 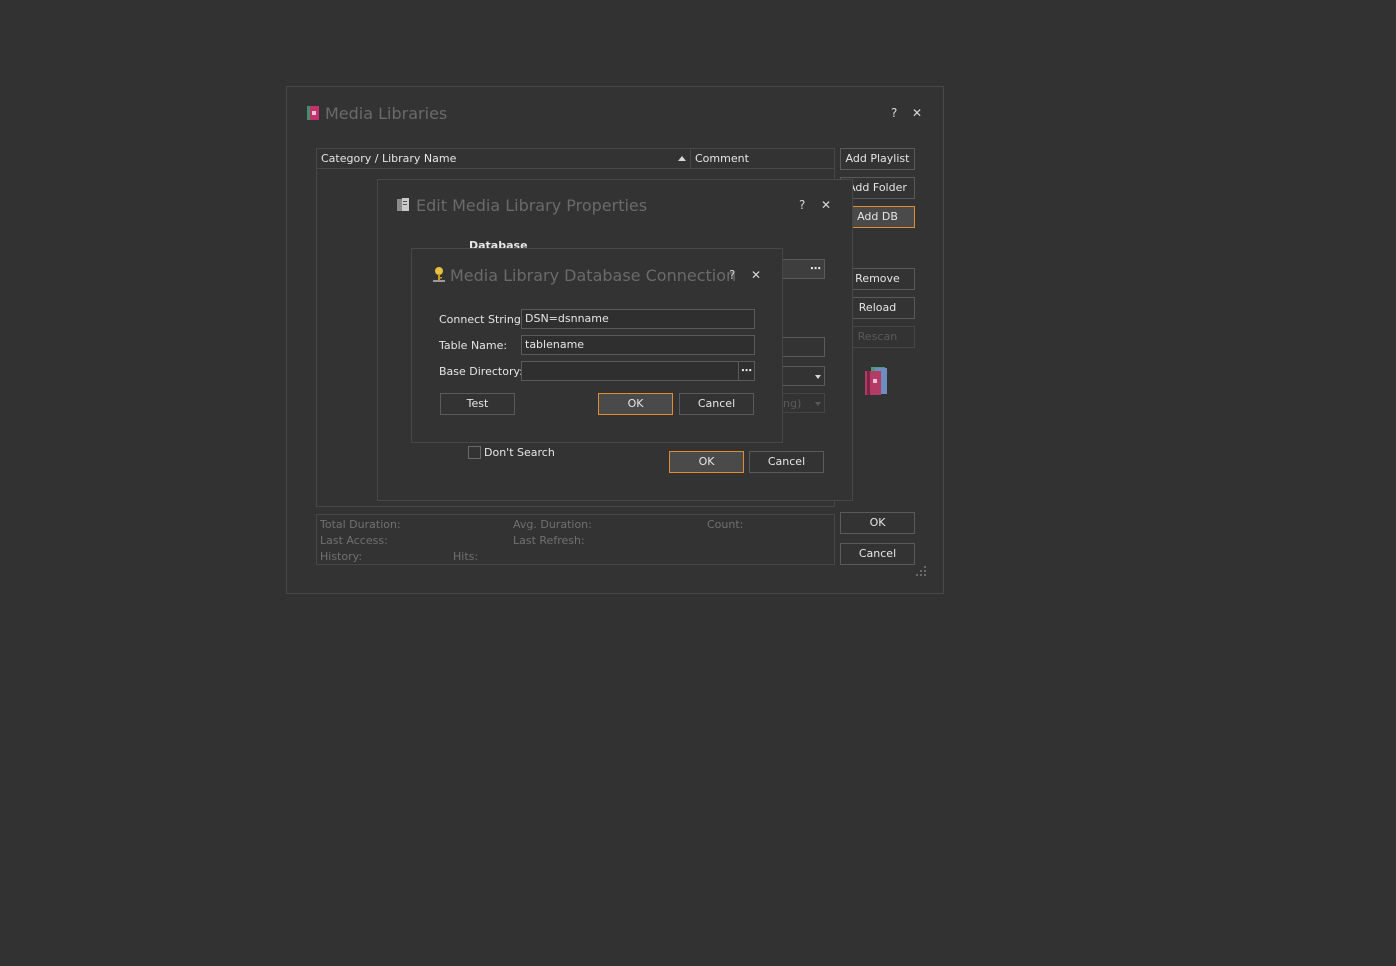 I want to click on connect-string-label: Connect String:, so click(x=482, y=319).